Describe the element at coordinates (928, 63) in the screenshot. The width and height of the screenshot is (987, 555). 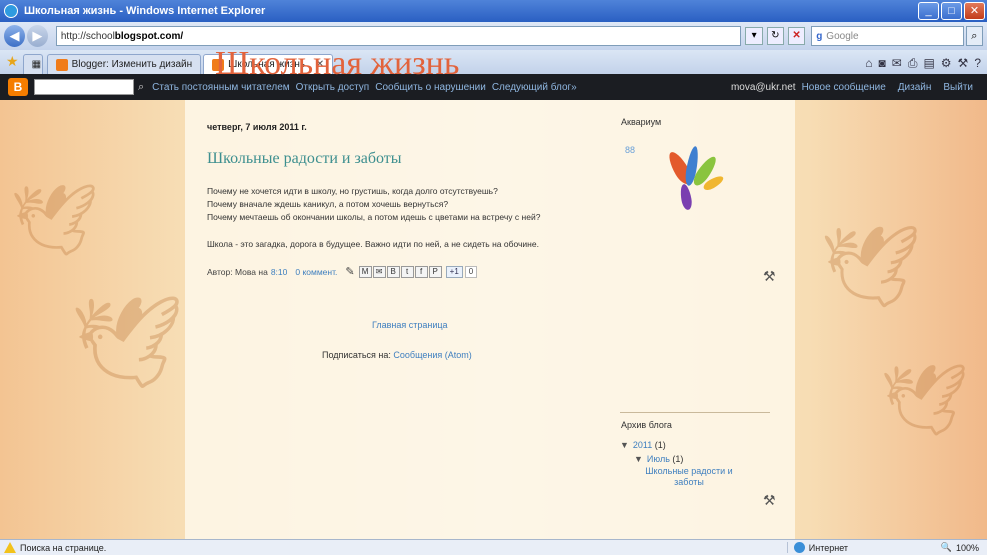
I see `page-menu-icon: ▤` at that location.